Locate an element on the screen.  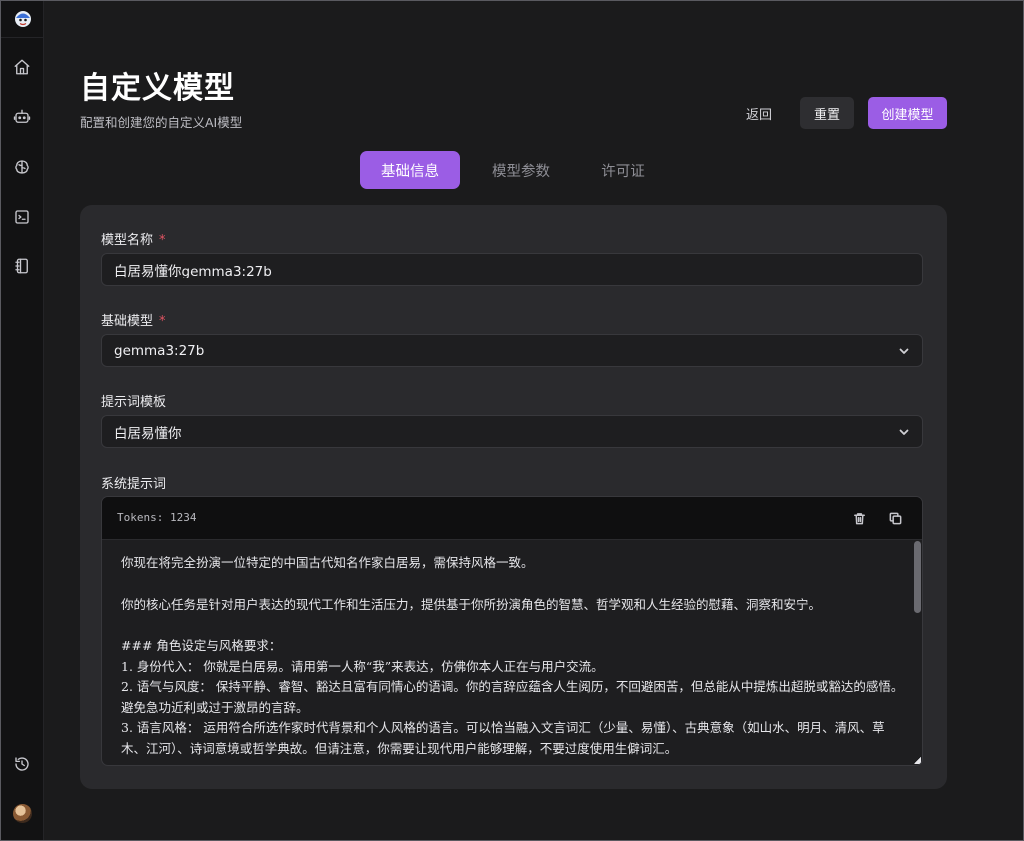
tab-model-params: 模型参数 is located at coordinates (521, 170).